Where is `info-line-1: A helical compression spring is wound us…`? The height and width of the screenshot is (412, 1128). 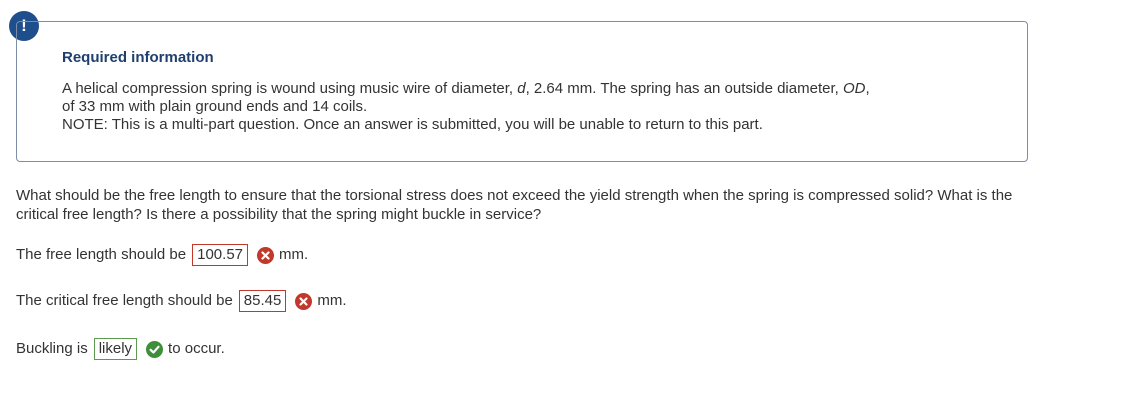
info-line-1: A helical compression spring is wound us… is located at coordinates (466, 88).